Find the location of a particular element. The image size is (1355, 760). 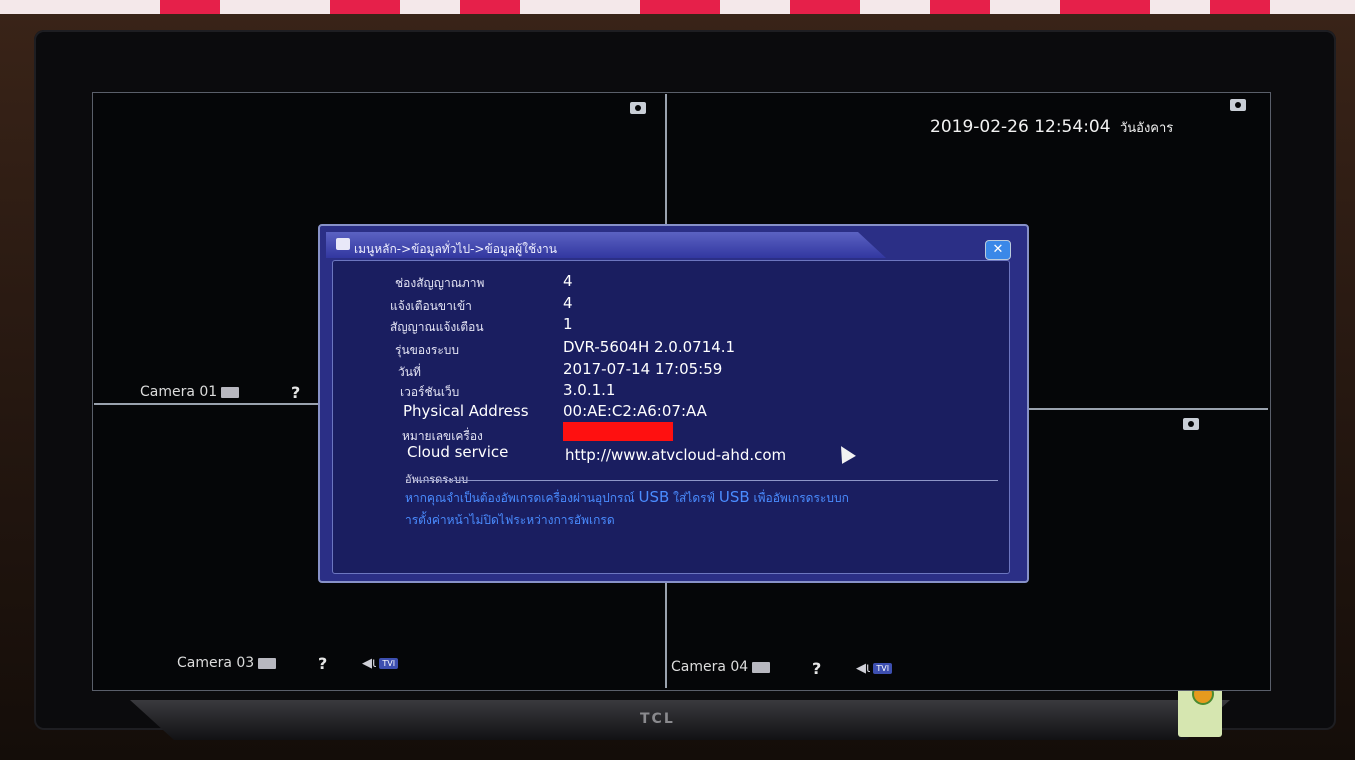

menu-icon is located at coordinates (343, 244).